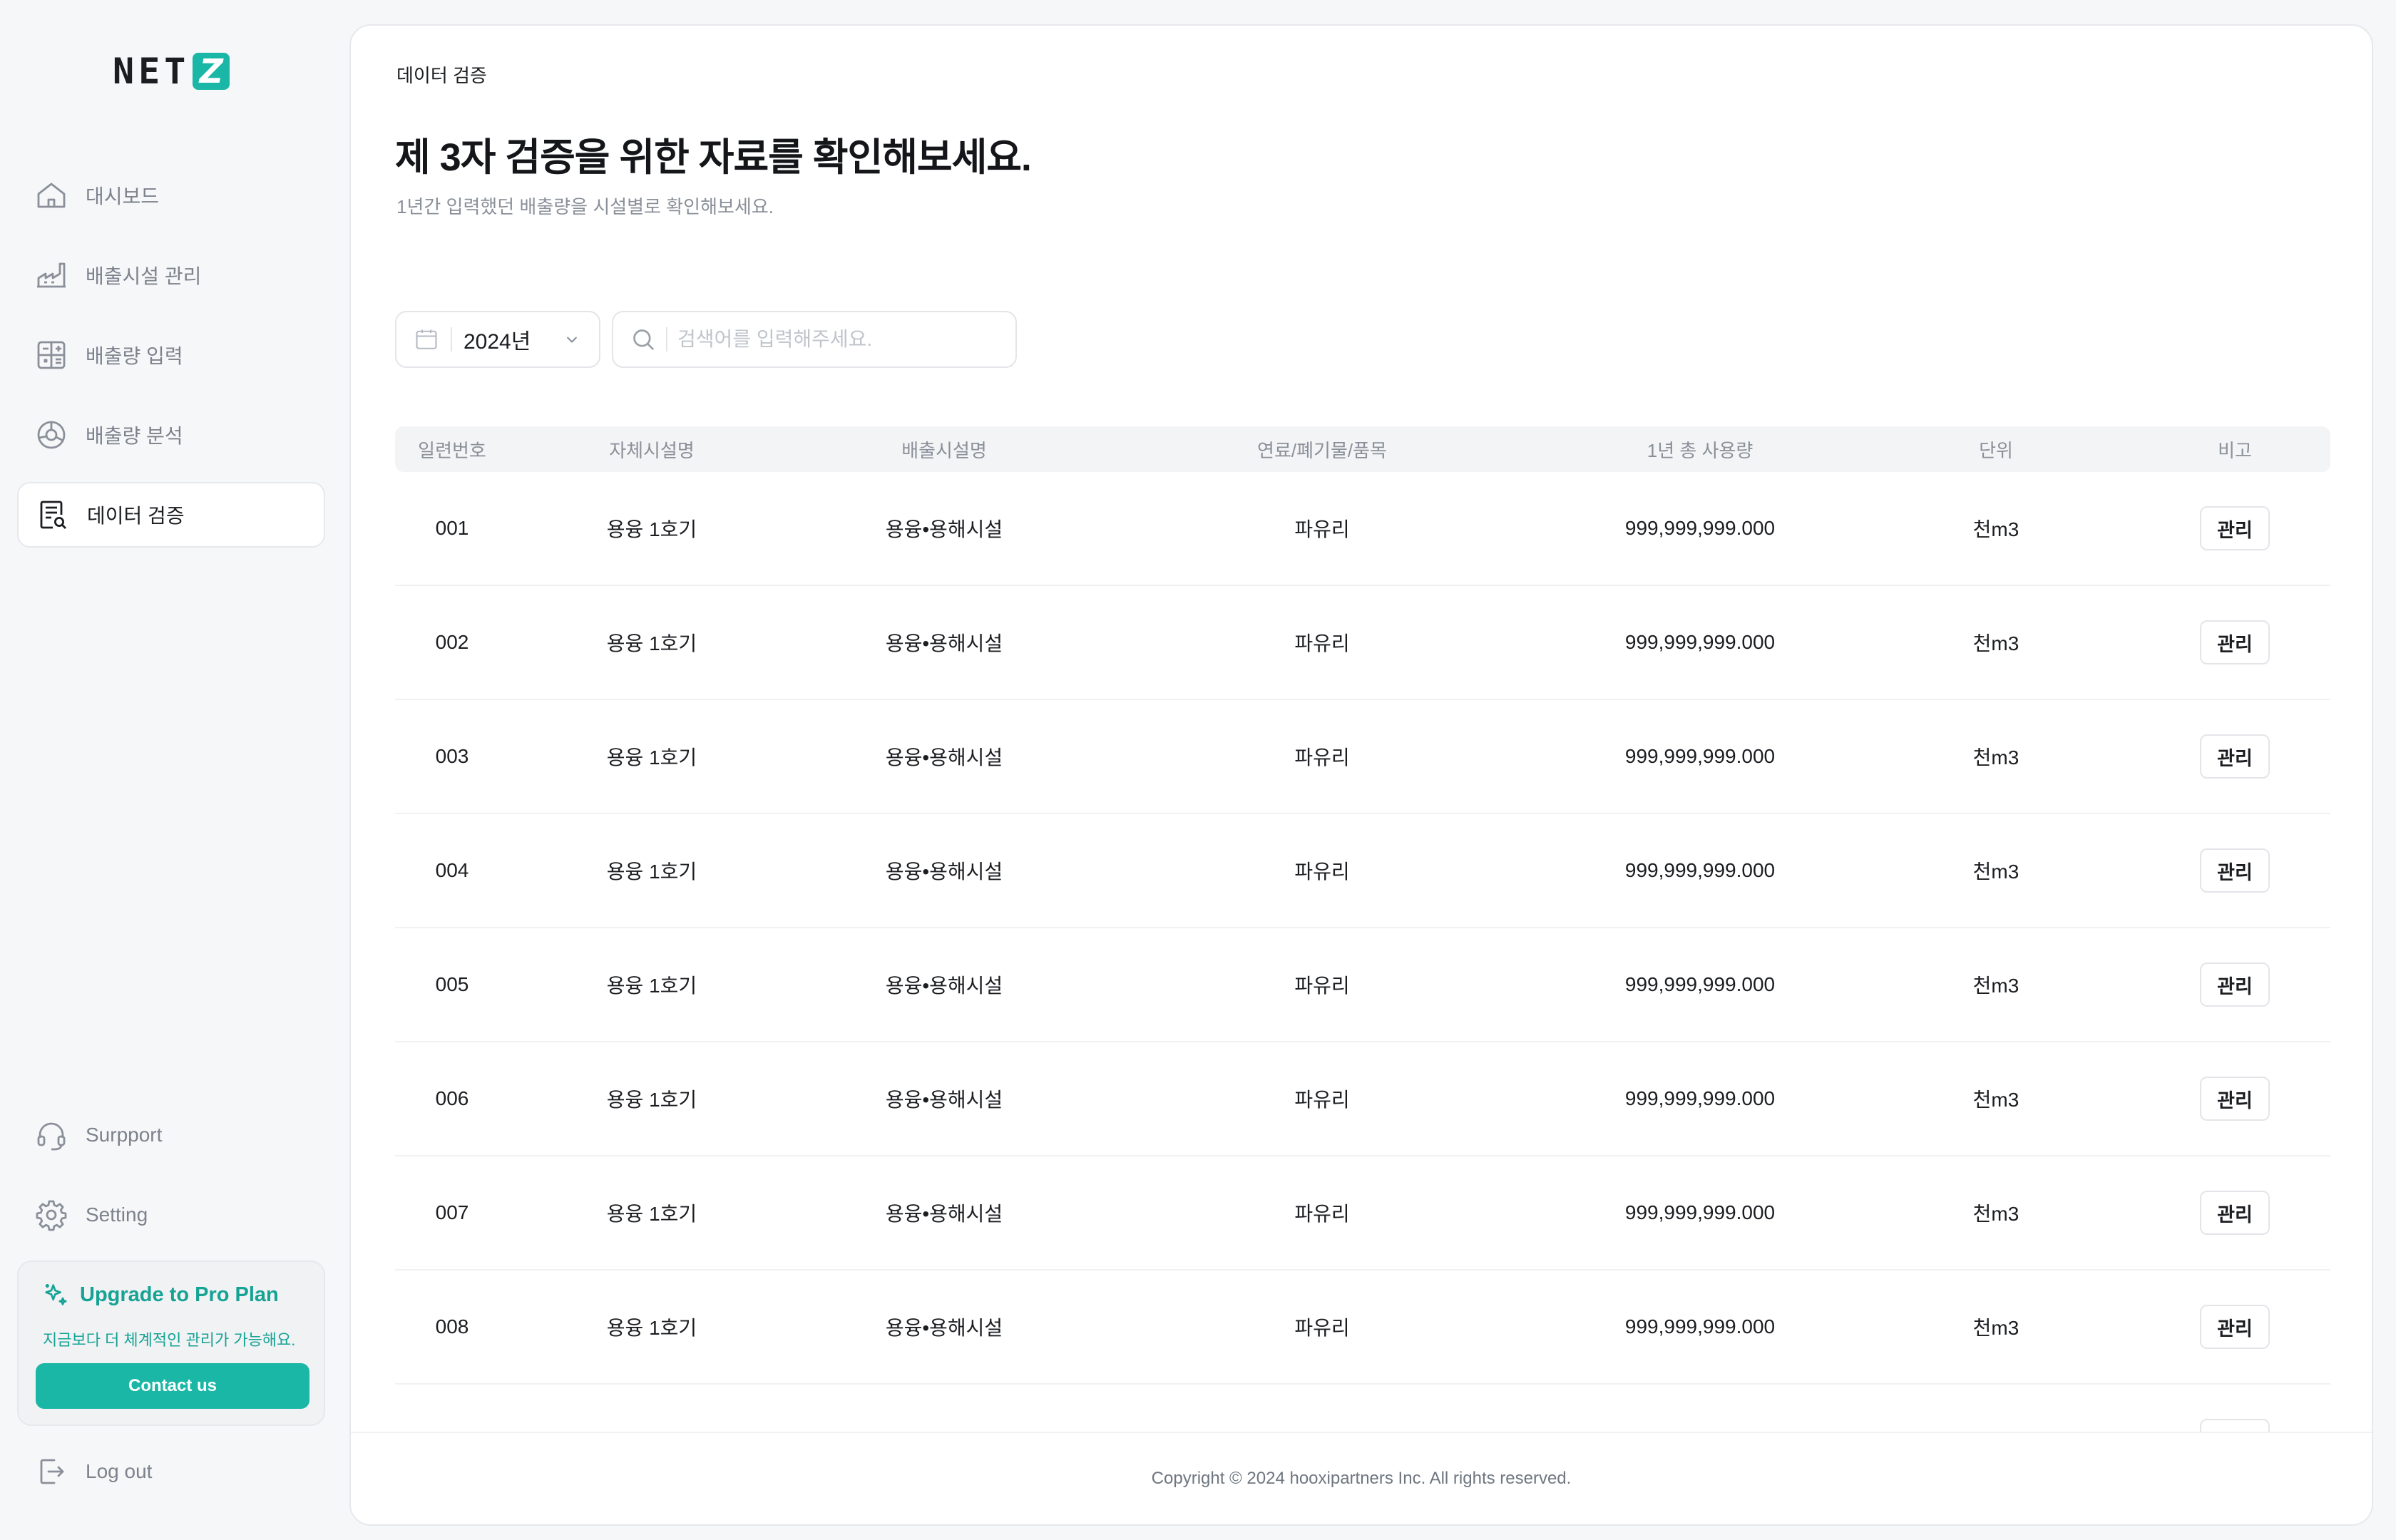  What do you see at coordinates (123, 196) in the screenshot?
I see `sidebar-item-label: 대시보드` at bounding box center [123, 196].